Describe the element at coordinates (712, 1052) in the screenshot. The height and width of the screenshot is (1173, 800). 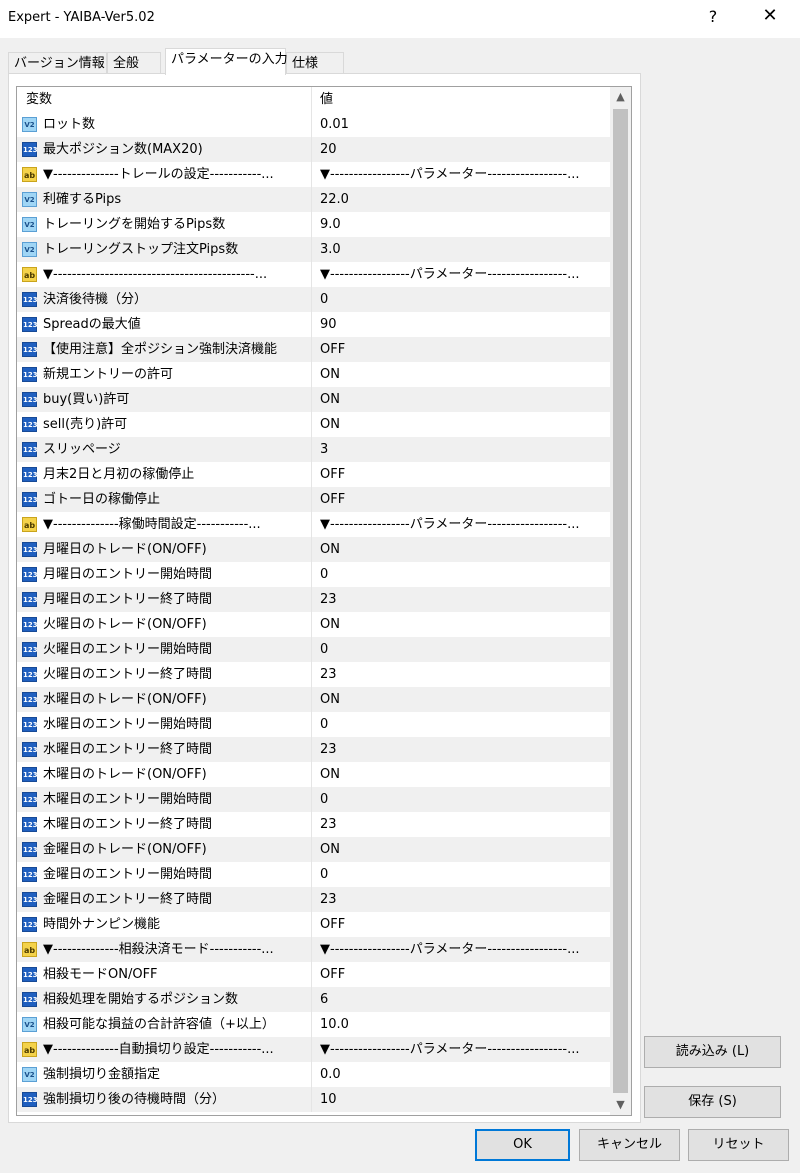
I see `load-button: 読み込み (L)` at that location.